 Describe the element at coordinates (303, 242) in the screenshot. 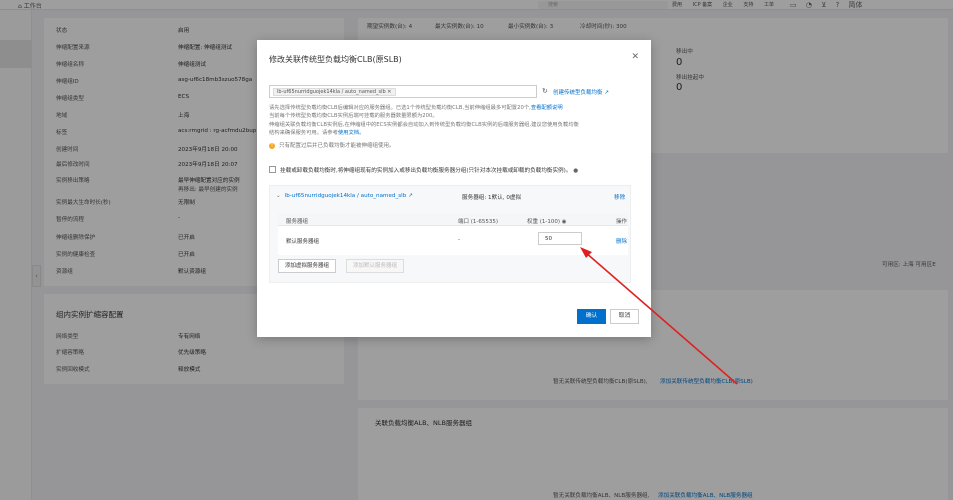

I see `cell-server-group: 默认服务器组` at that location.